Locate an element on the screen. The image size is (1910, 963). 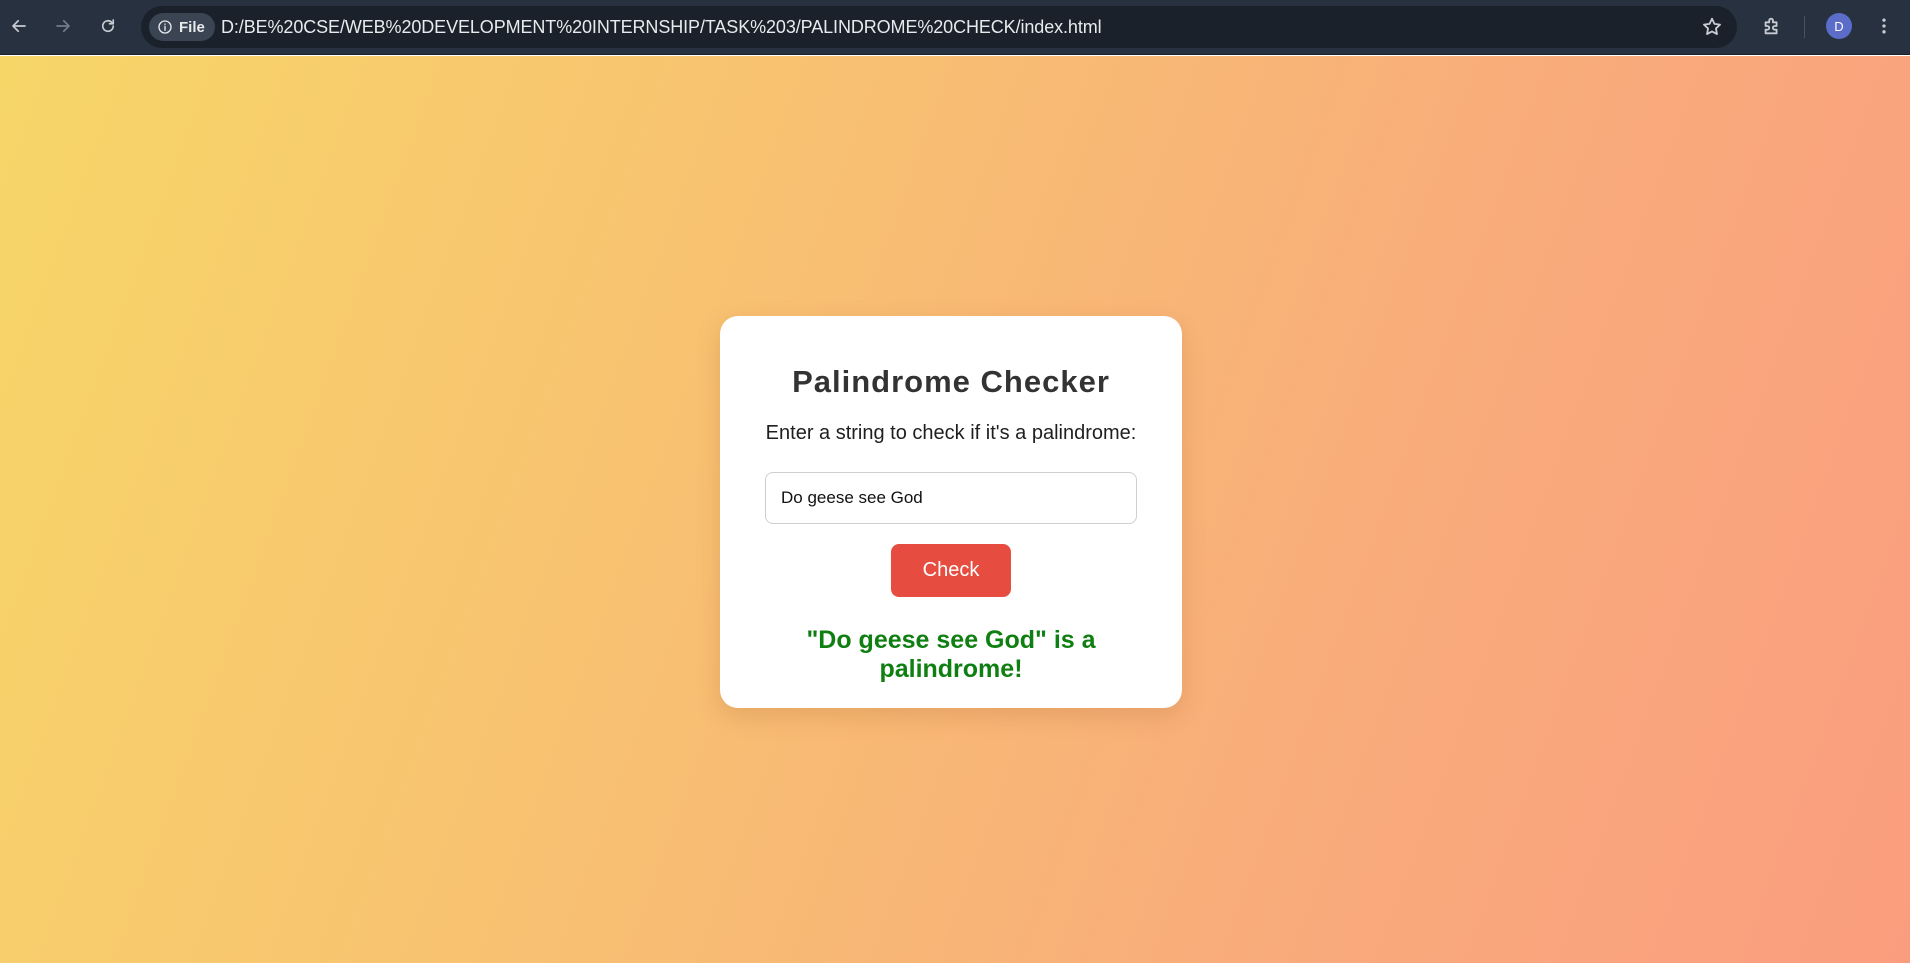
arrow-left-icon is located at coordinates (19, 26).